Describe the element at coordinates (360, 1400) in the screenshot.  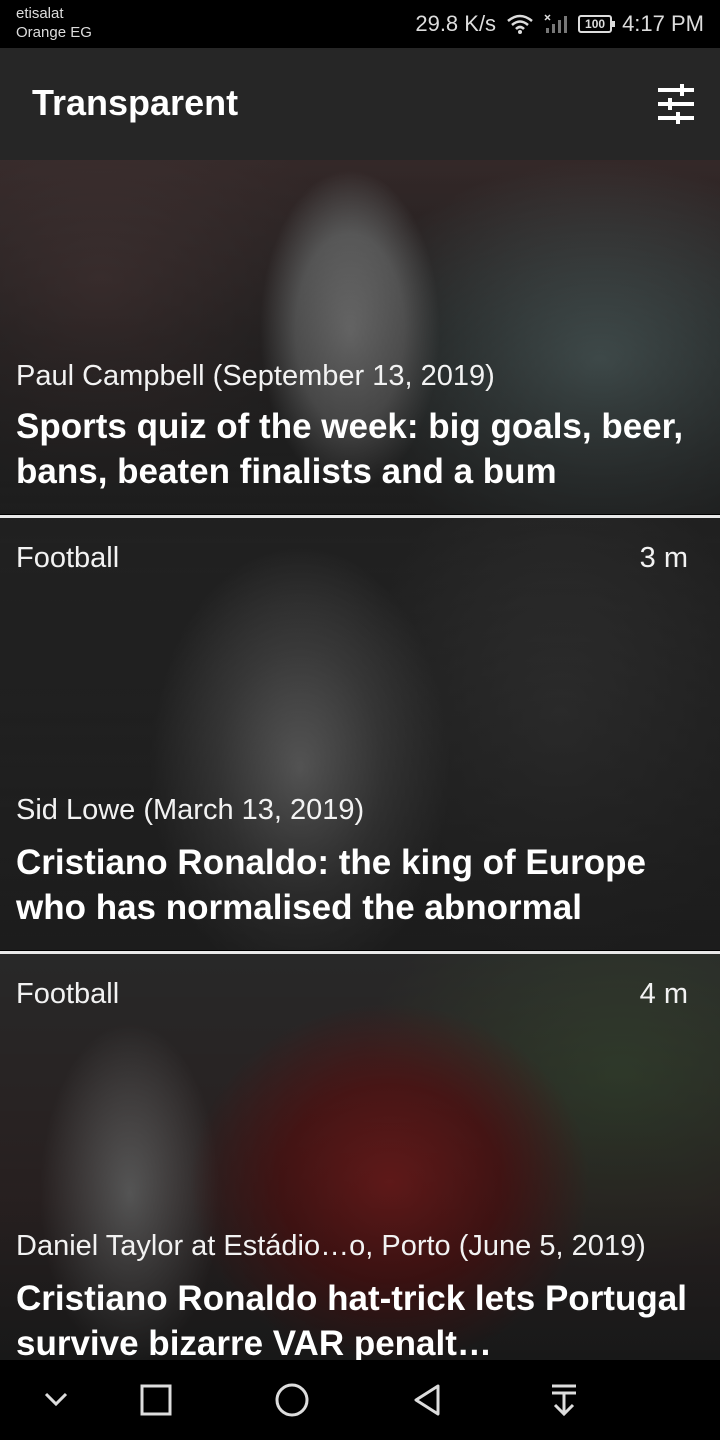
I see `system-nav-bar` at that location.